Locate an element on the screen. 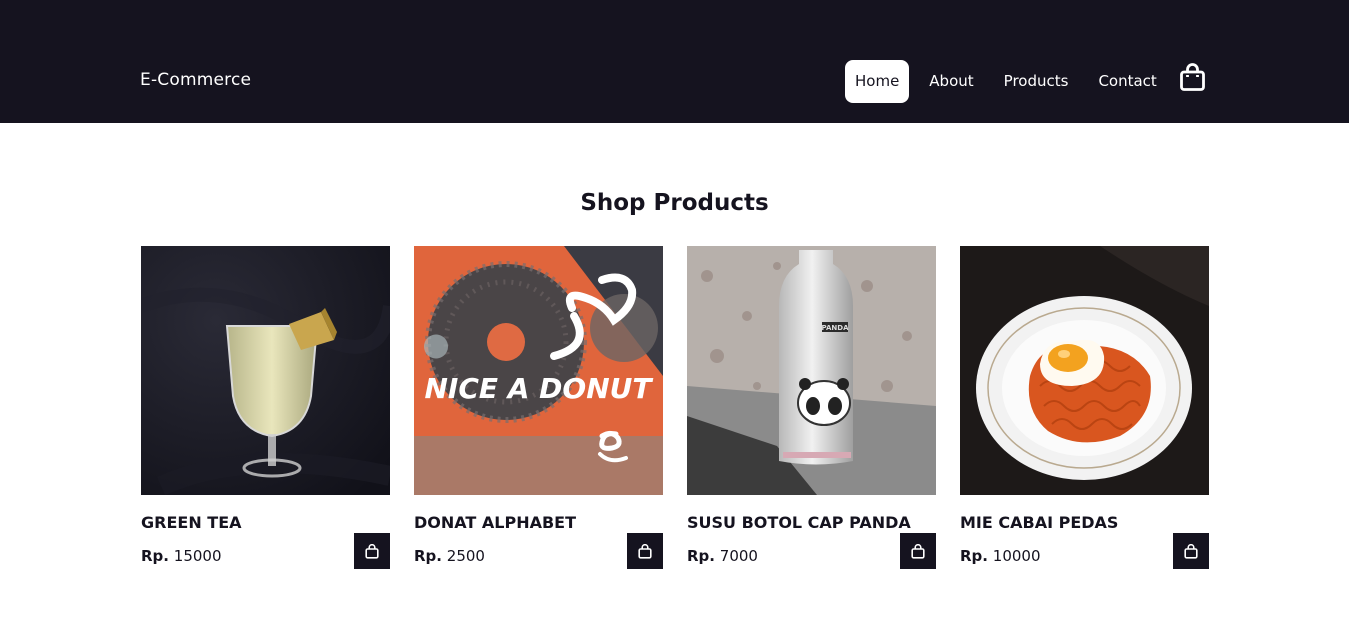 This screenshot has height=635, width=1349. price-value: 10000 is located at coordinates (1016, 556).